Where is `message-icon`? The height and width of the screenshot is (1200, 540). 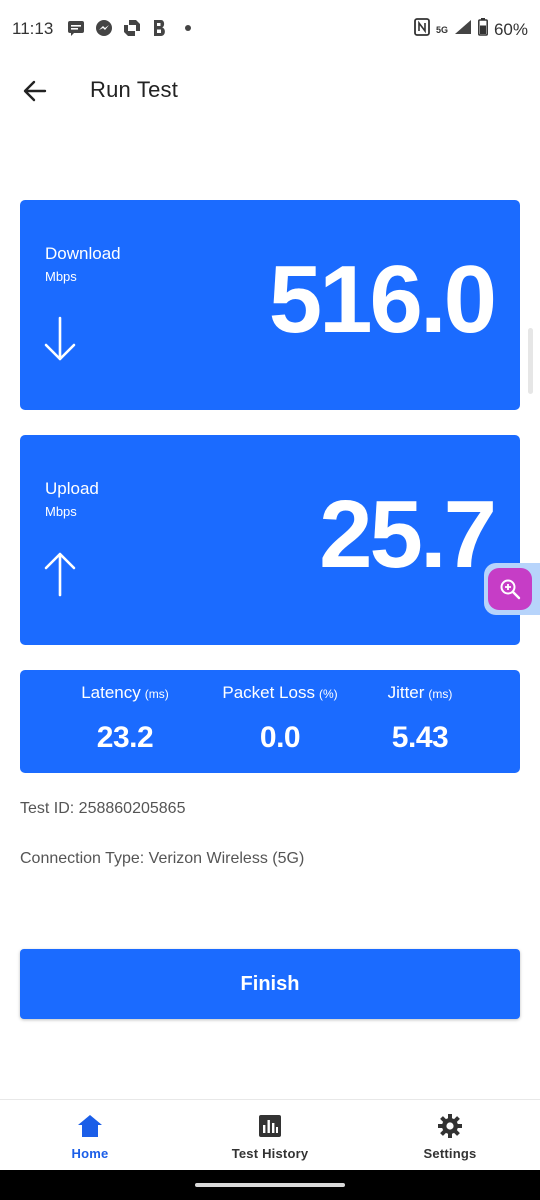
message-icon is located at coordinates (76, 28).